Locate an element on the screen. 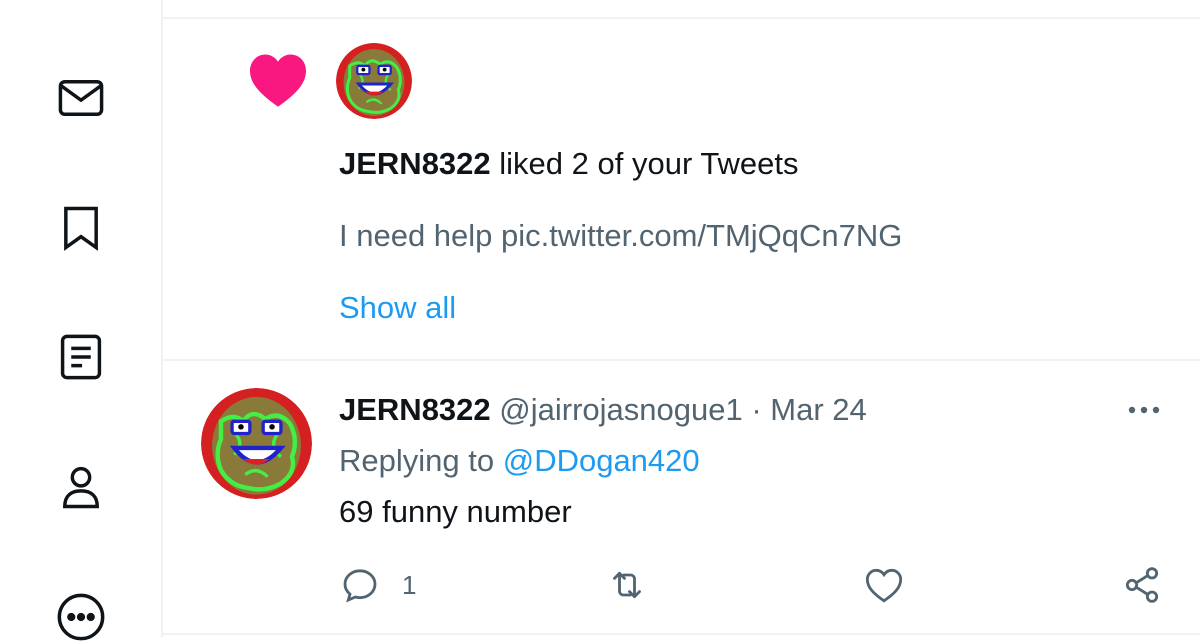 The width and height of the screenshot is (1200, 644). bookmark-icon is located at coordinates (81, 228).